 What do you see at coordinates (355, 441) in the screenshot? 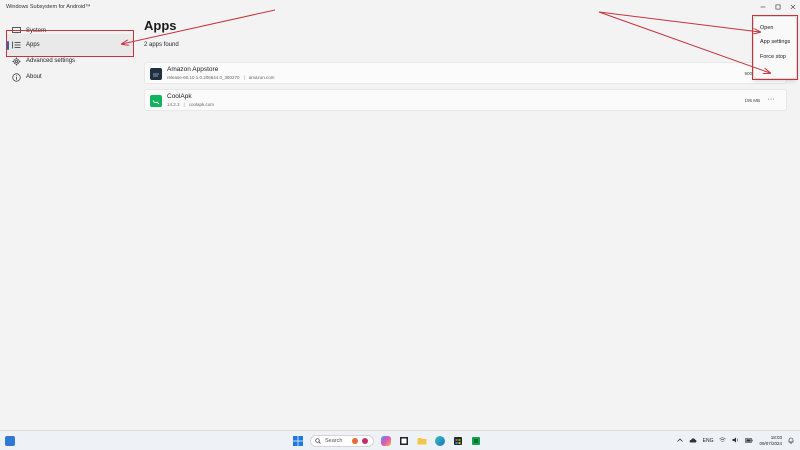
I see `search-highlight-icon` at bounding box center [355, 441].